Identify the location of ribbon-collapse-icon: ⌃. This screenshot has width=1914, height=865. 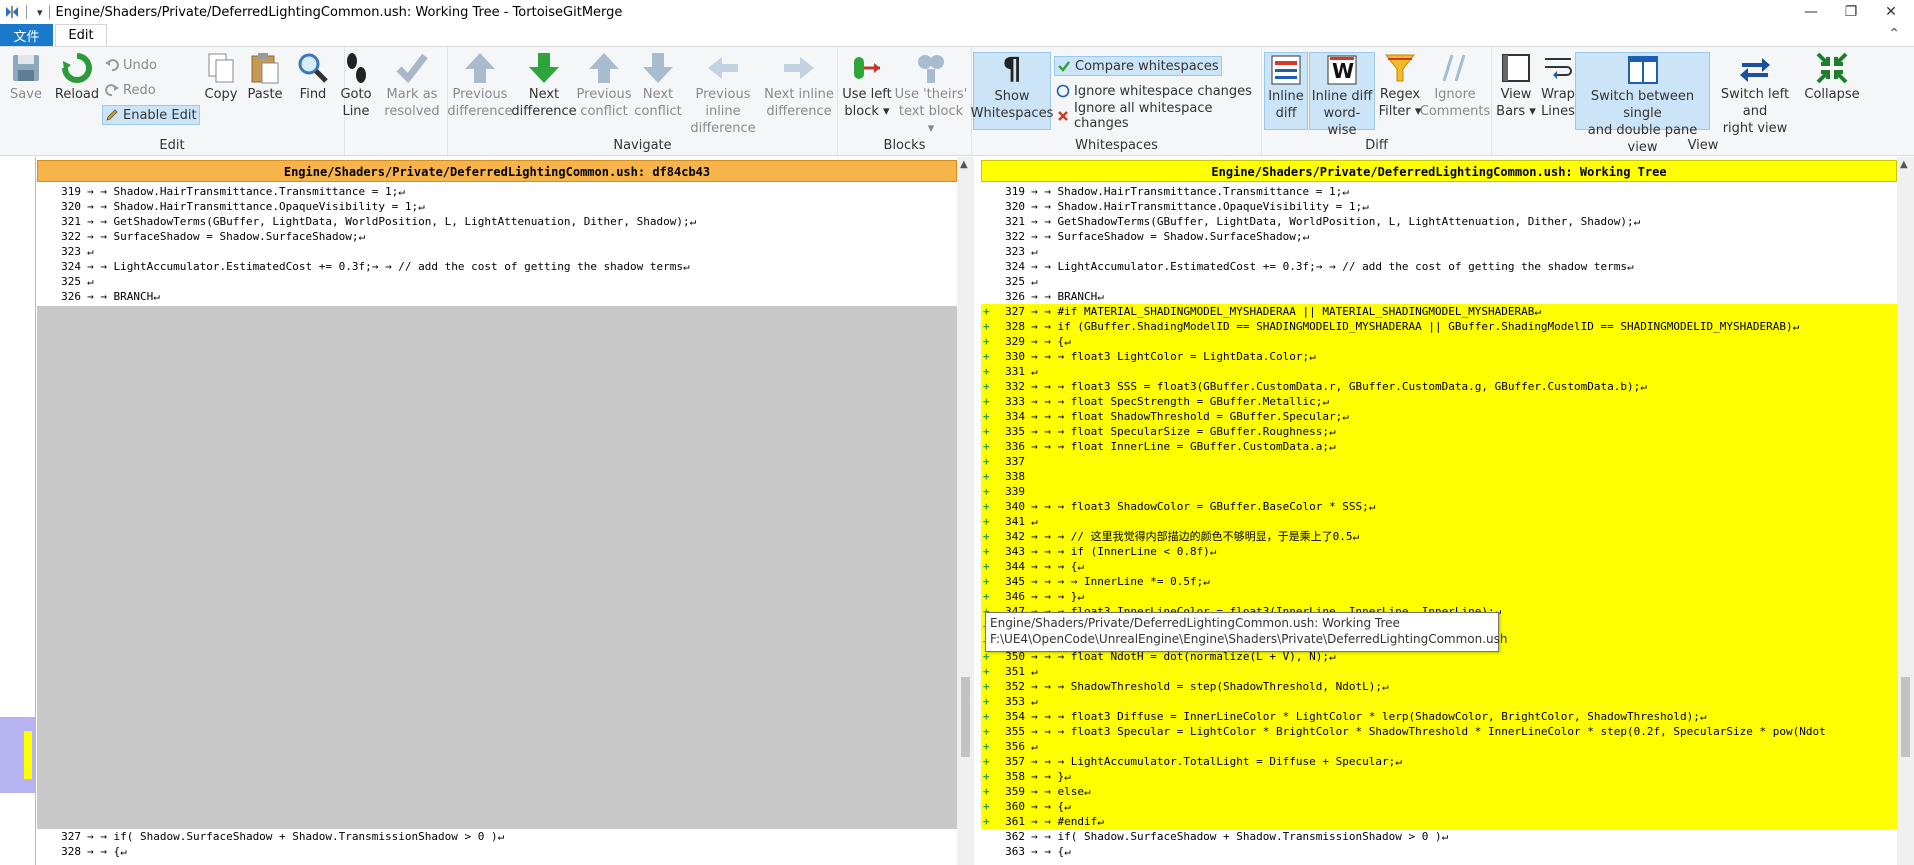
(1894, 34).